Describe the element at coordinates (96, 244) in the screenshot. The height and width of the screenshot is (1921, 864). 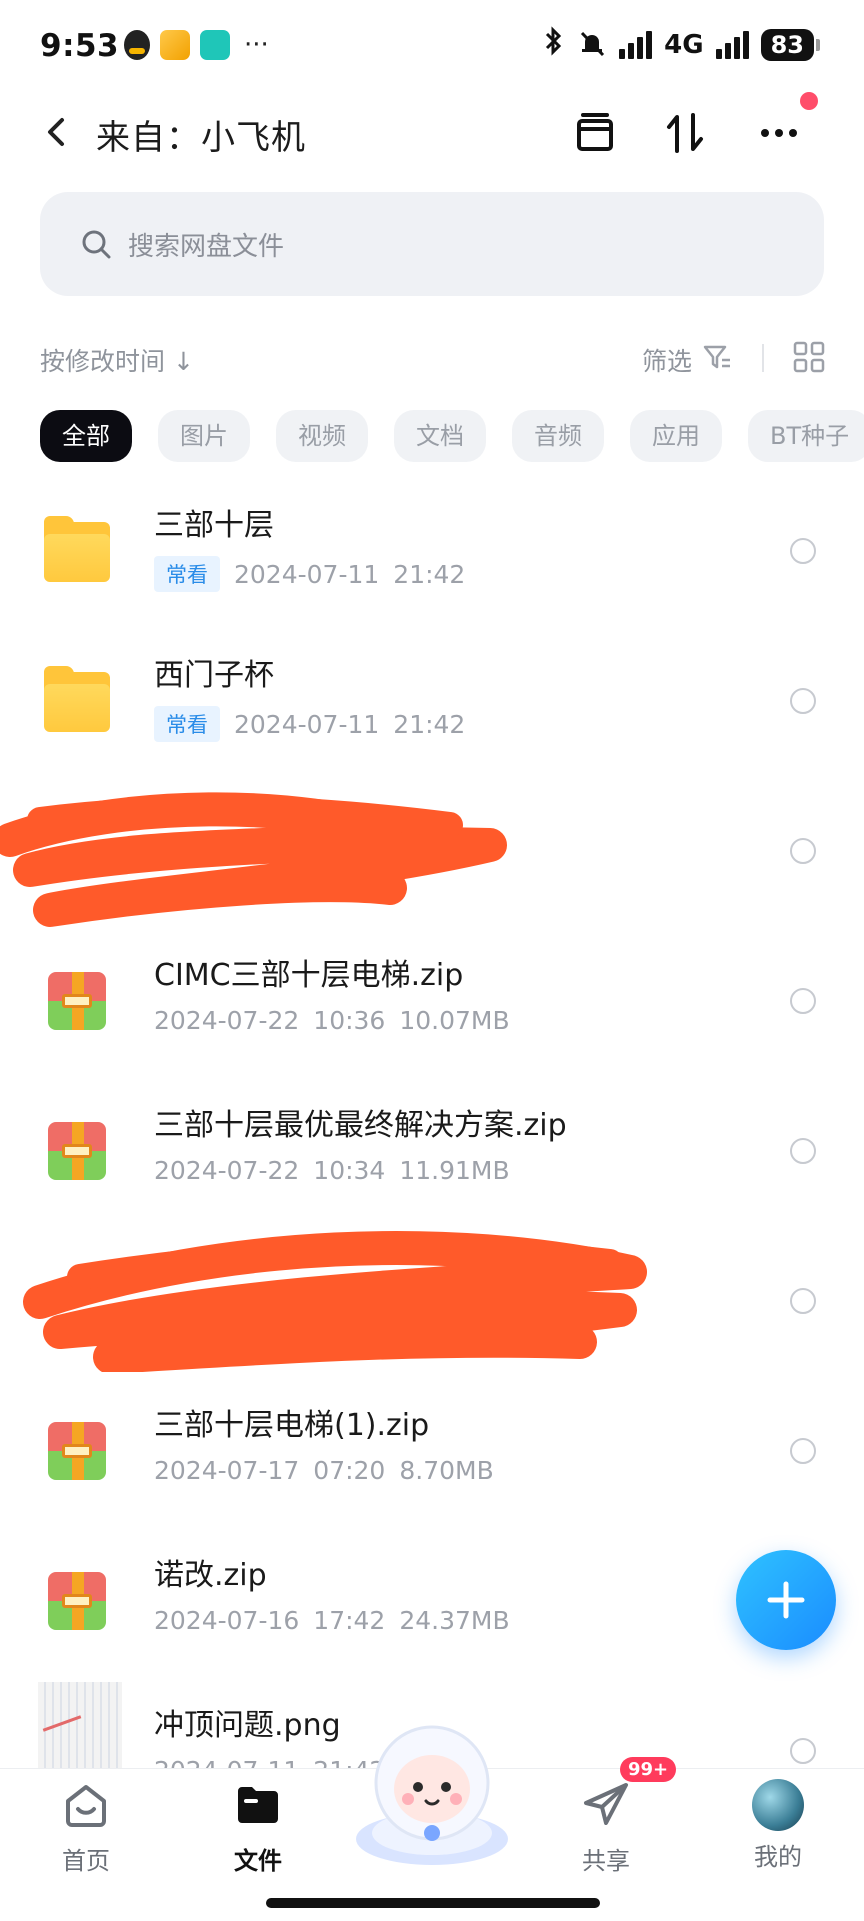
I see `search-icon` at that location.